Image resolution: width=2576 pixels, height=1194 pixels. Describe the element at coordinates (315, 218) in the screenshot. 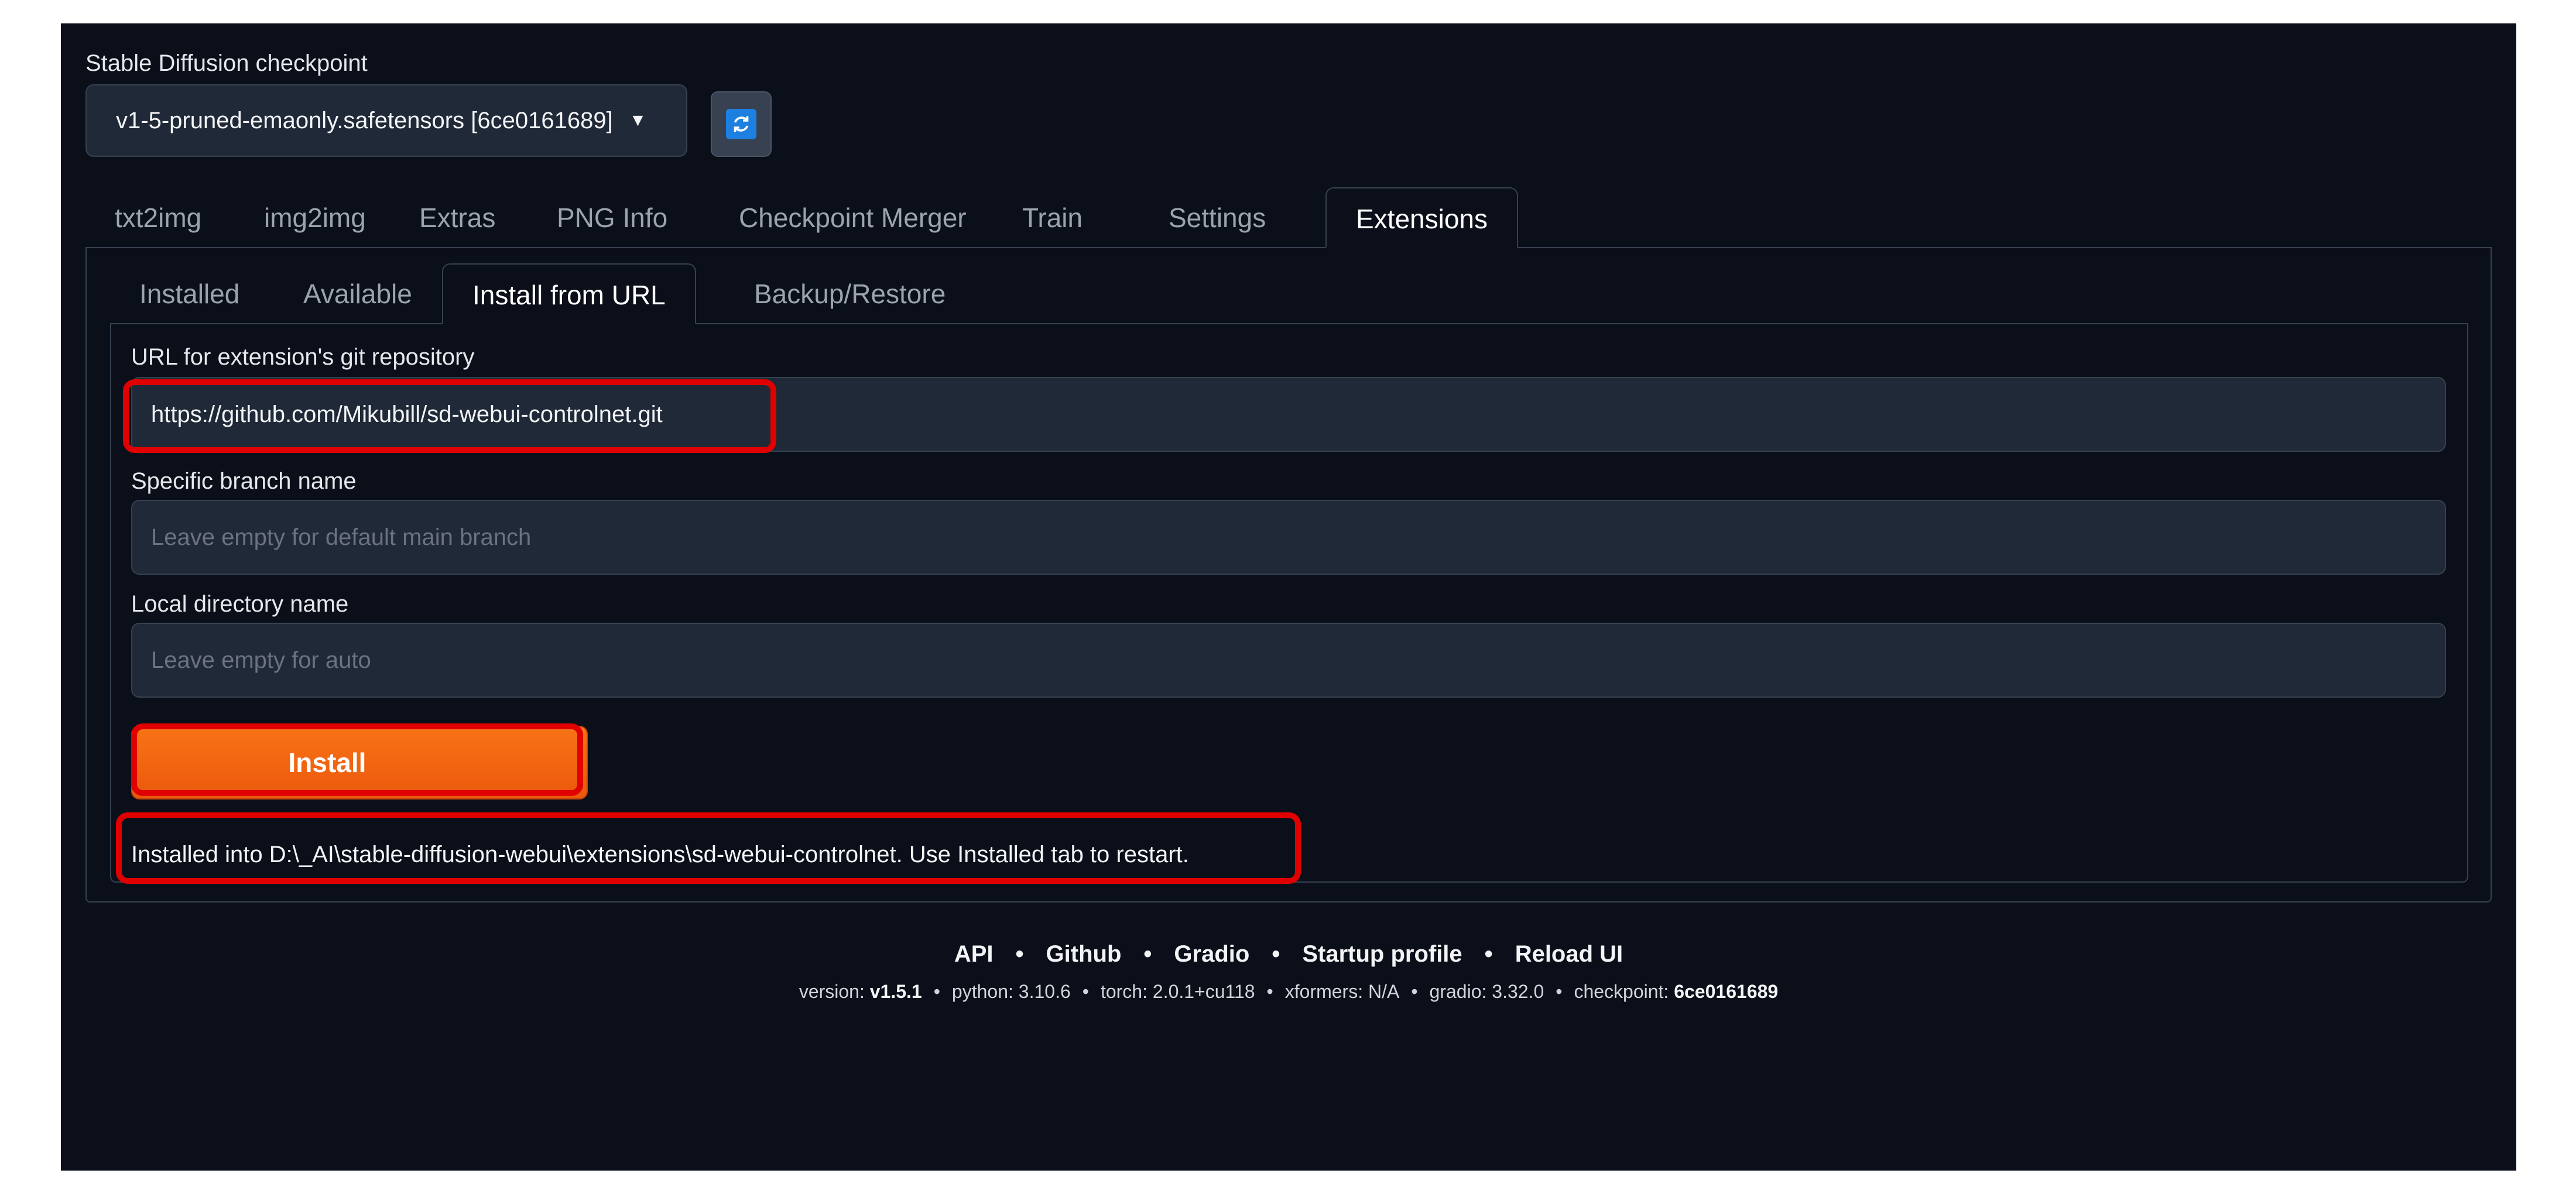

I see `tab-img2img: img2img` at that location.